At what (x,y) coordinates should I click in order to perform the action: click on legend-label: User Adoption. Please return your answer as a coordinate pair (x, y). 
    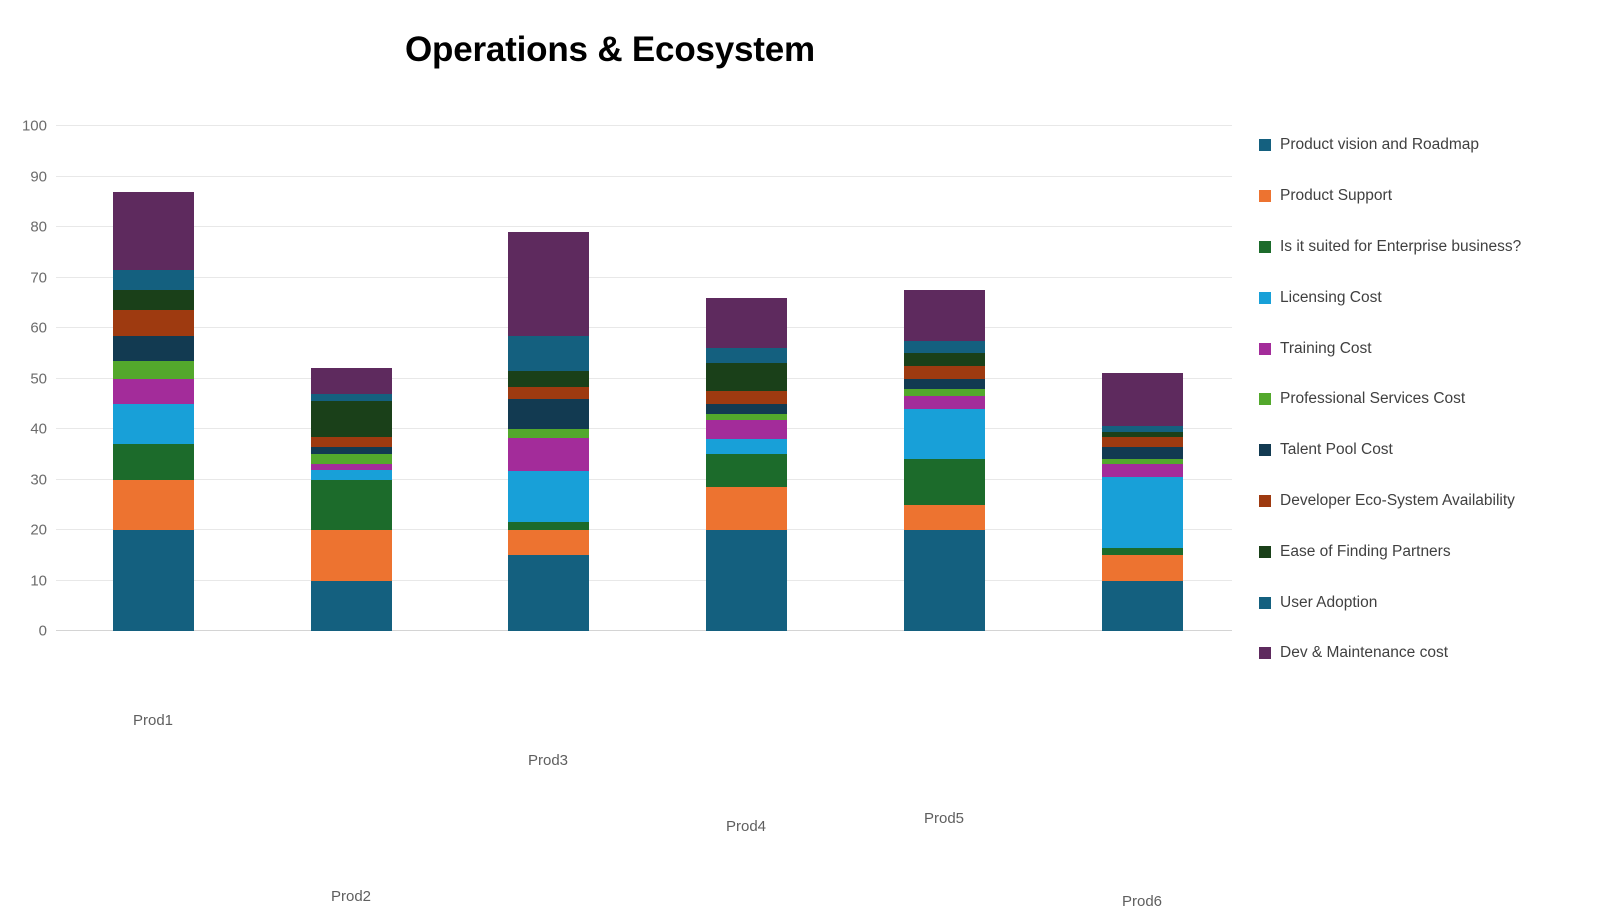
    Looking at the image, I should click on (1329, 602).